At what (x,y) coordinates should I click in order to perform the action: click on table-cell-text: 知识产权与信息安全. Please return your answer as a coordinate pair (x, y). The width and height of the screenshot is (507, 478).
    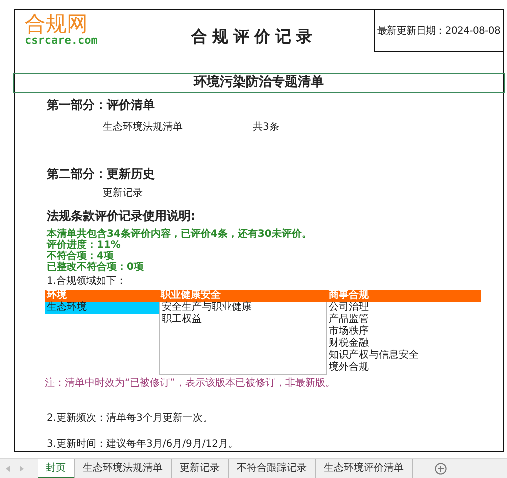
    Looking at the image, I should click on (374, 356).